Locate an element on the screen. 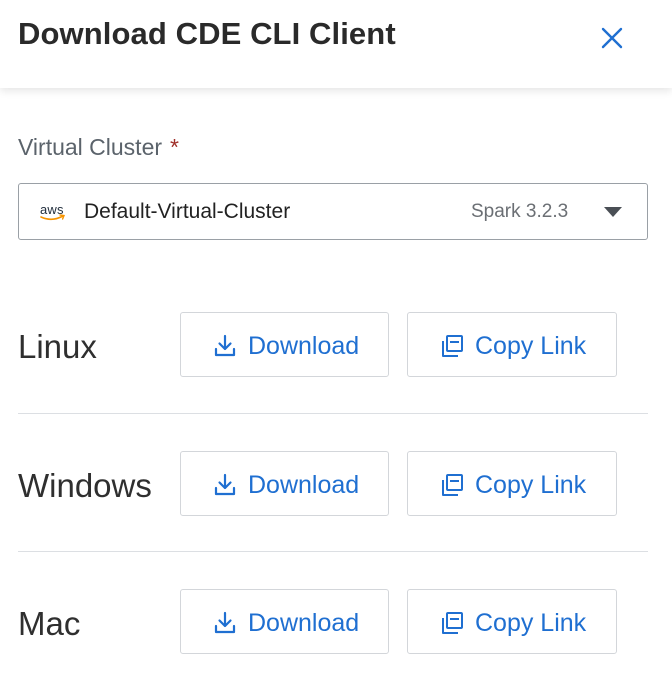 This screenshot has height=700, width=672. close-icon is located at coordinates (612, 38).